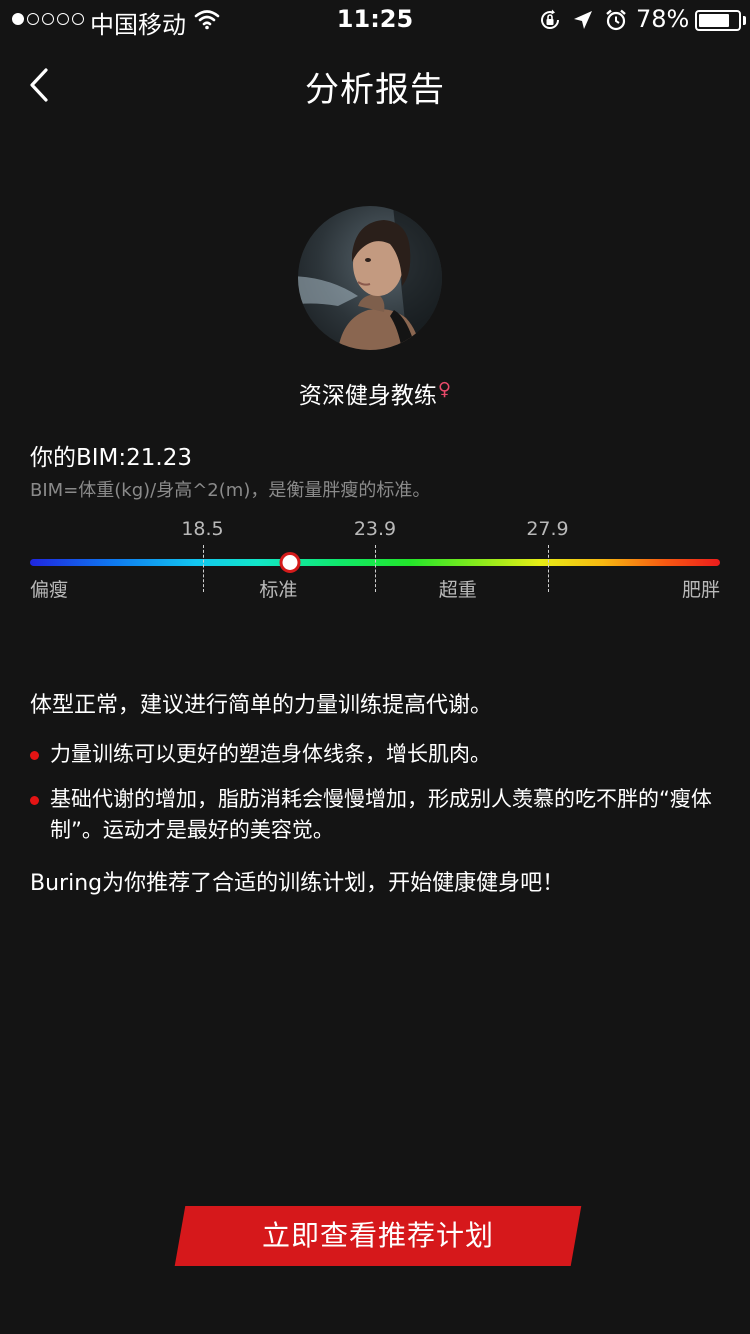 Image resolution: width=750 pixels, height=1334 pixels. What do you see at coordinates (111, 458) in the screenshot?
I see `bmi-value: 你的BIM:21.23` at bounding box center [111, 458].